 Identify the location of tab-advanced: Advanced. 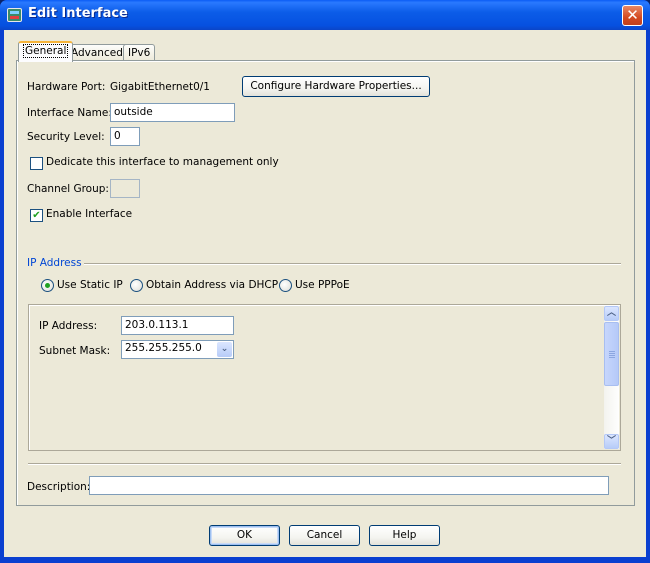
(97, 52).